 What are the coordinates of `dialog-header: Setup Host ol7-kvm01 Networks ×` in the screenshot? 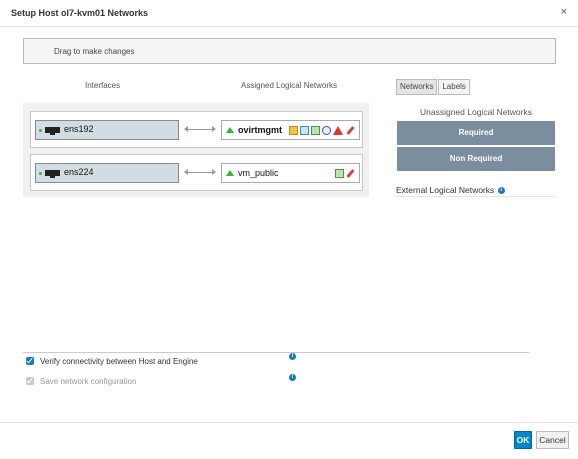 It's located at (289, 13).